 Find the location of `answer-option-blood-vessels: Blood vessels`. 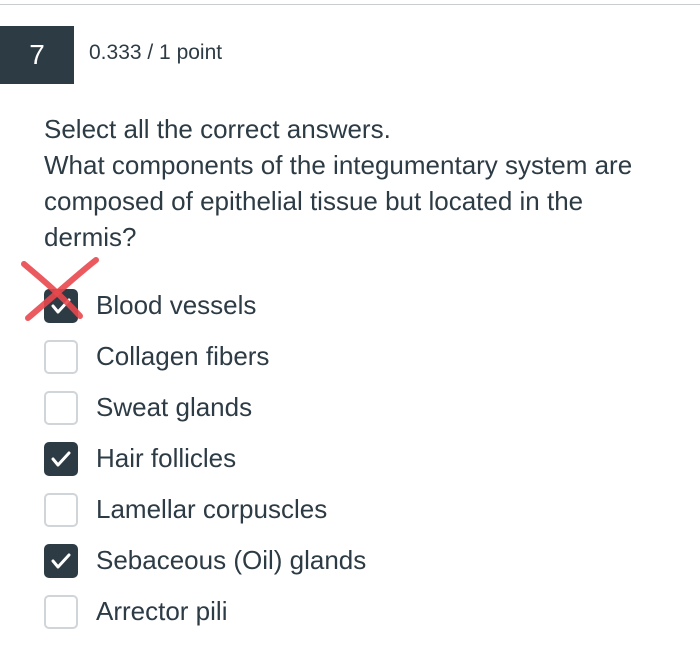

answer-option-blood-vessels: Blood vessels is located at coordinates (342, 294).